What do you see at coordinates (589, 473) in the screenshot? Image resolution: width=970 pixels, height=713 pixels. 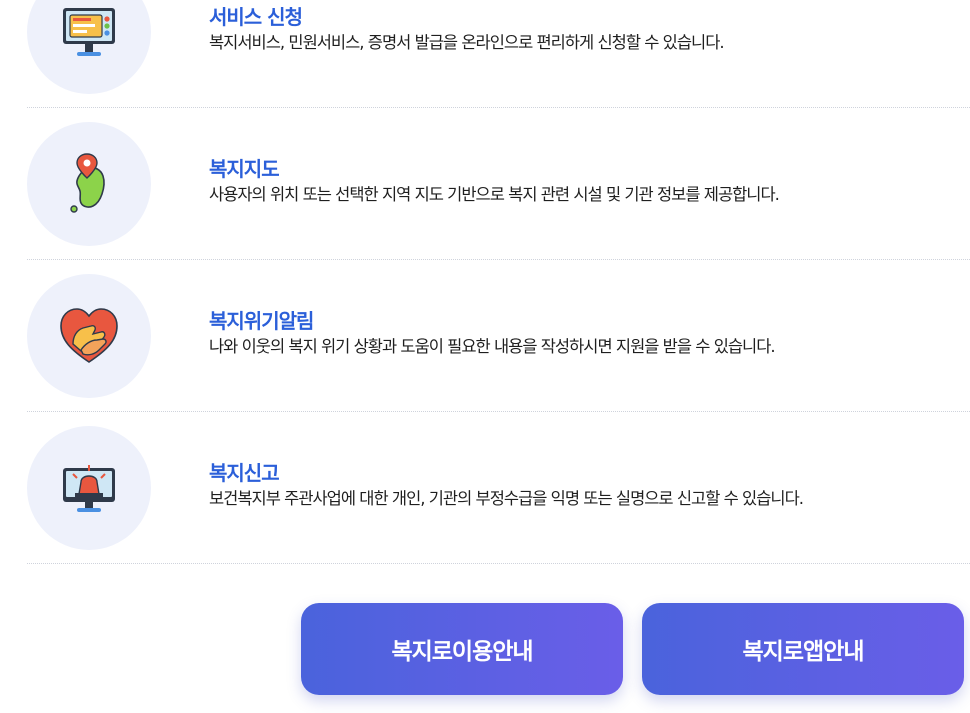 I see `service-title: 복지신고` at bounding box center [589, 473].